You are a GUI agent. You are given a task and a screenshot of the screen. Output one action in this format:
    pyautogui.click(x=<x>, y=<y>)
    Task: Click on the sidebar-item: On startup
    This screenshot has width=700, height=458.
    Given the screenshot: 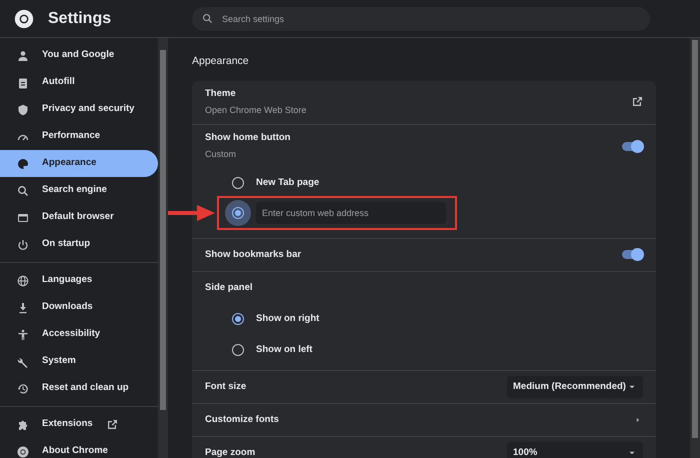 What is the action you would take?
    pyautogui.click(x=79, y=244)
    